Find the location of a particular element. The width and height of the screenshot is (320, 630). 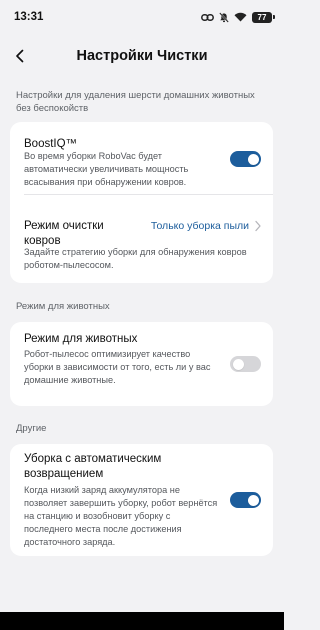

link-icon is located at coordinates (207, 17).